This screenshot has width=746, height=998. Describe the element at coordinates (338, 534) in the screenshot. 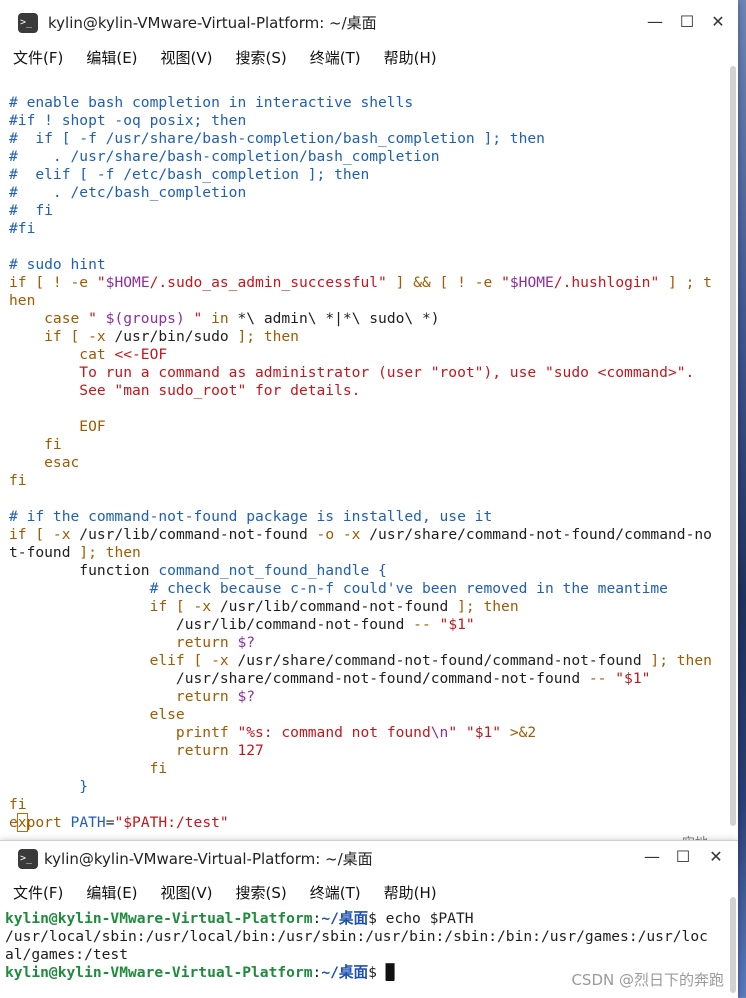

I see `code-token: -o -x` at that location.